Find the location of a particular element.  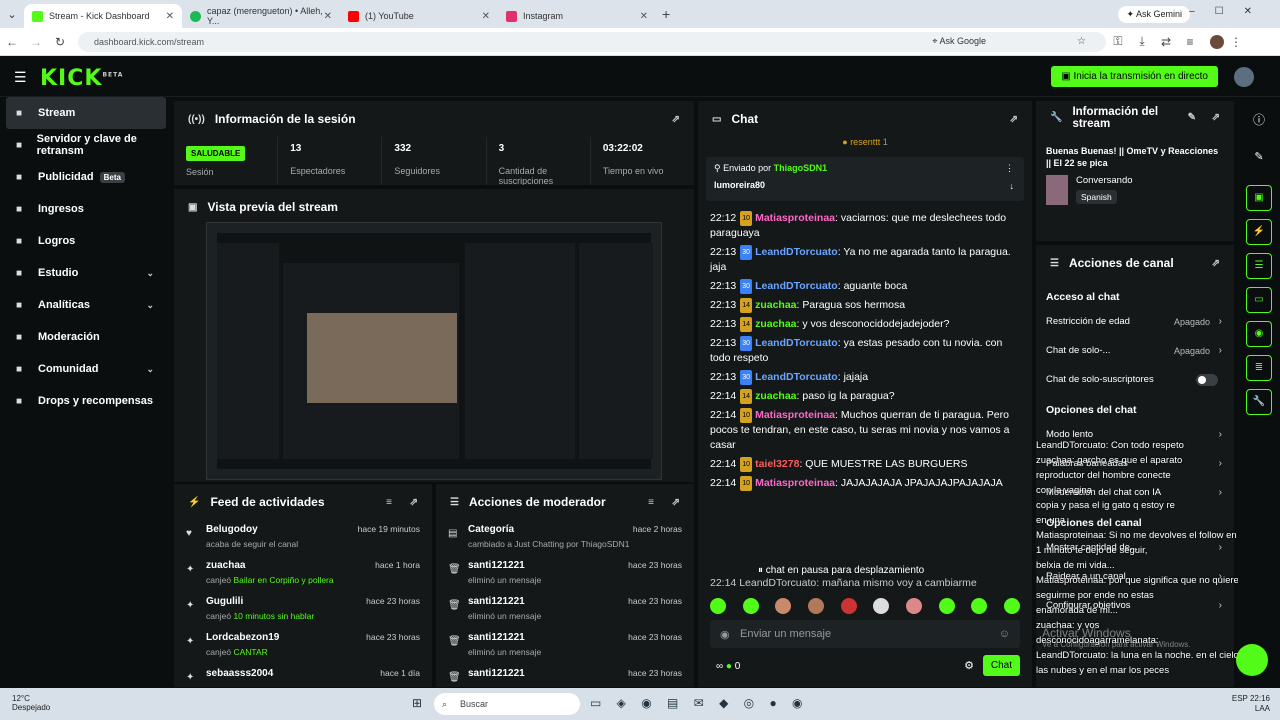

password-key-icon: ⚿ is located at coordinates (1118, 41).